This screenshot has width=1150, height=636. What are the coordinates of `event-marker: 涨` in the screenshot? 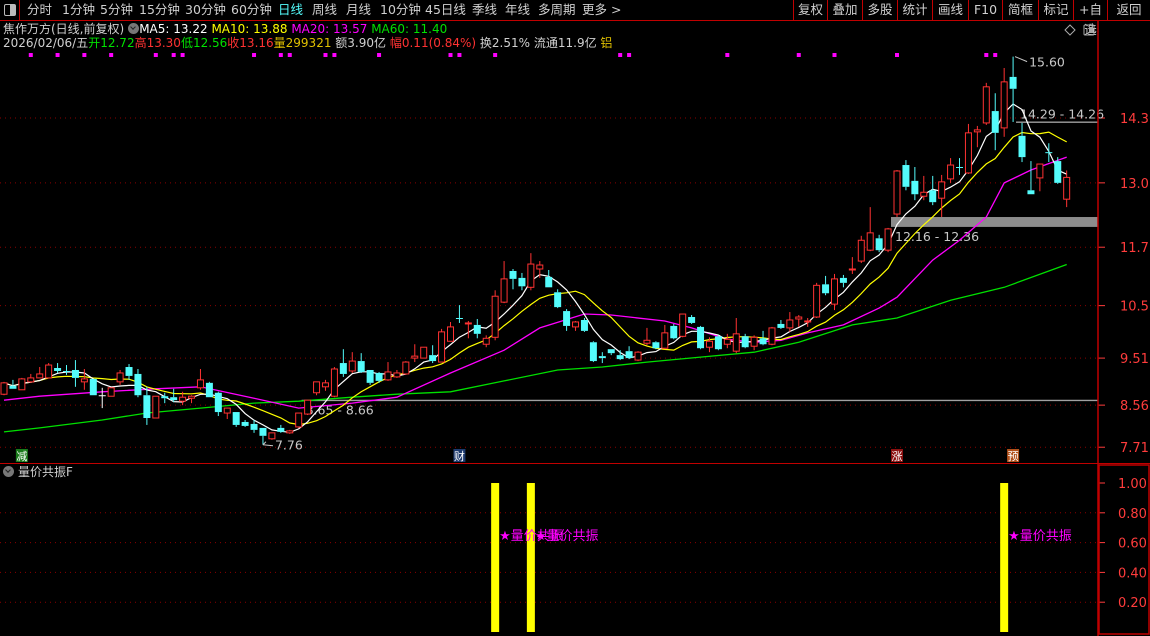 It's located at (897, 456).